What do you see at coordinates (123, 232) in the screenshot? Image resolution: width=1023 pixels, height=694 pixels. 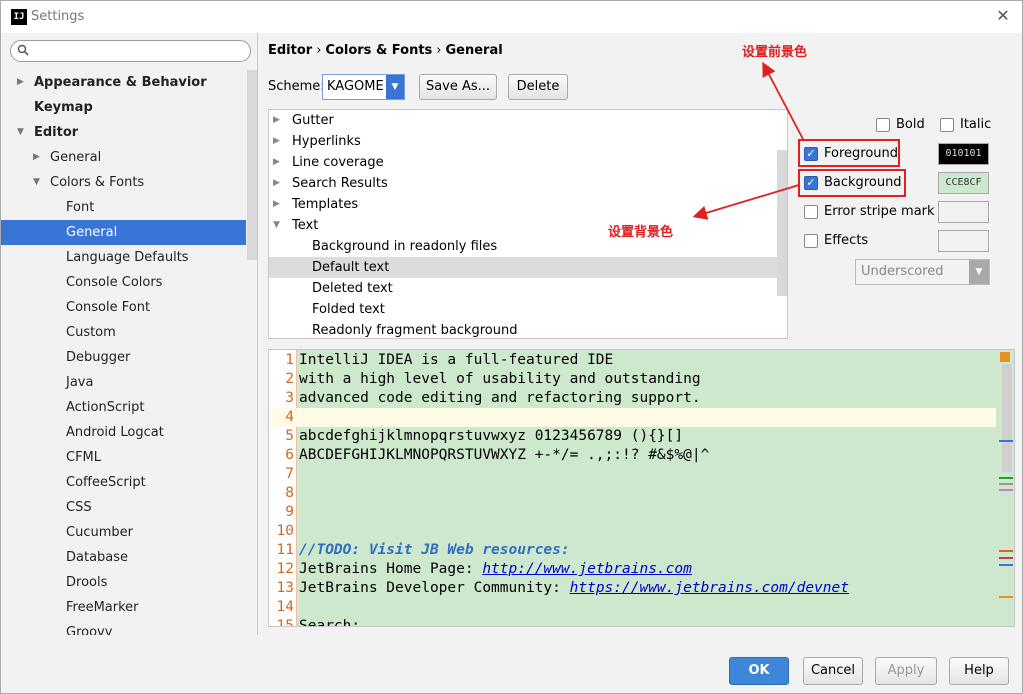 I see `sidebar-item: General` at bounding box center [123, 232].